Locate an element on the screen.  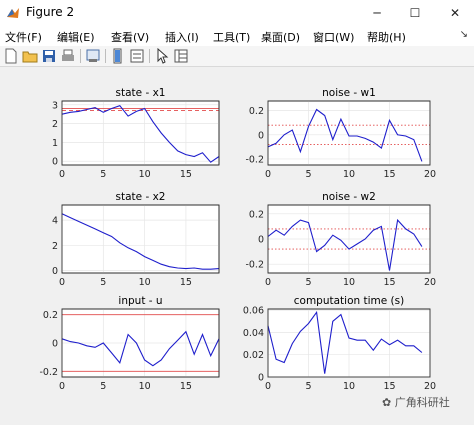
y-tick-label: 1 is located at coordinates (55, 143).